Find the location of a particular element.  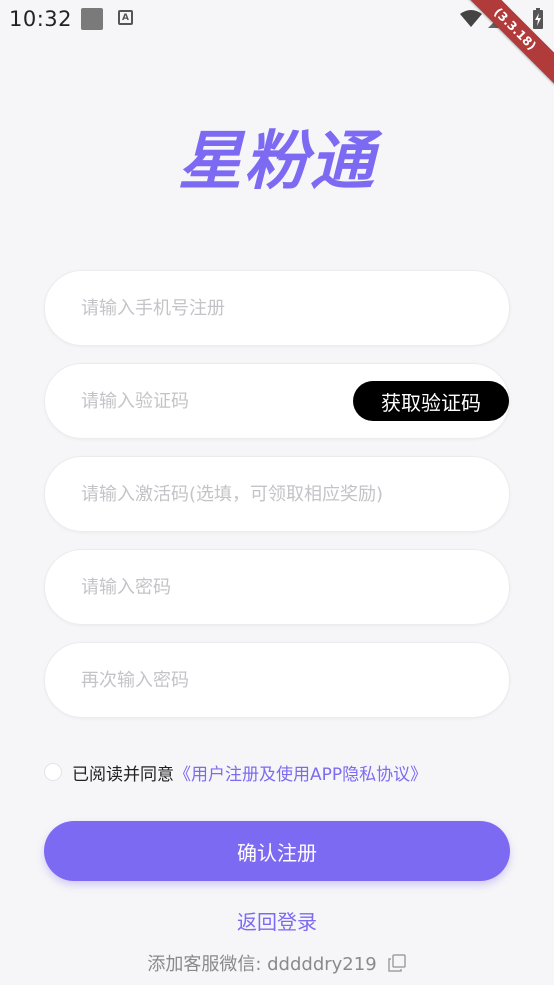

phone-field is located at coordinates (277, 308).